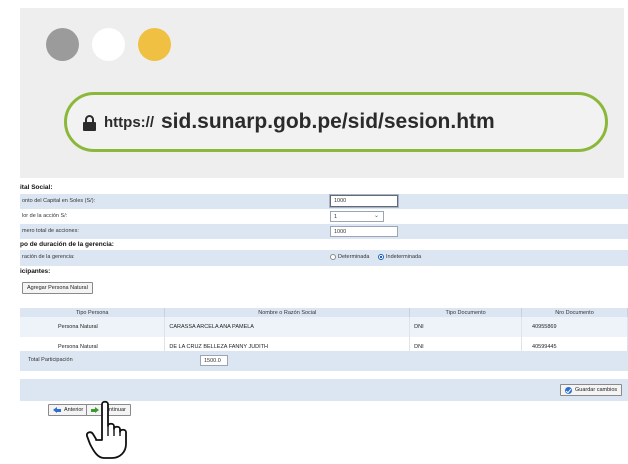 This screenshot has width=628, height=464. What do you see at coordinates (568, 390) in the screenshot?
I see `save-check-icon` at bounding box center [568, 390].